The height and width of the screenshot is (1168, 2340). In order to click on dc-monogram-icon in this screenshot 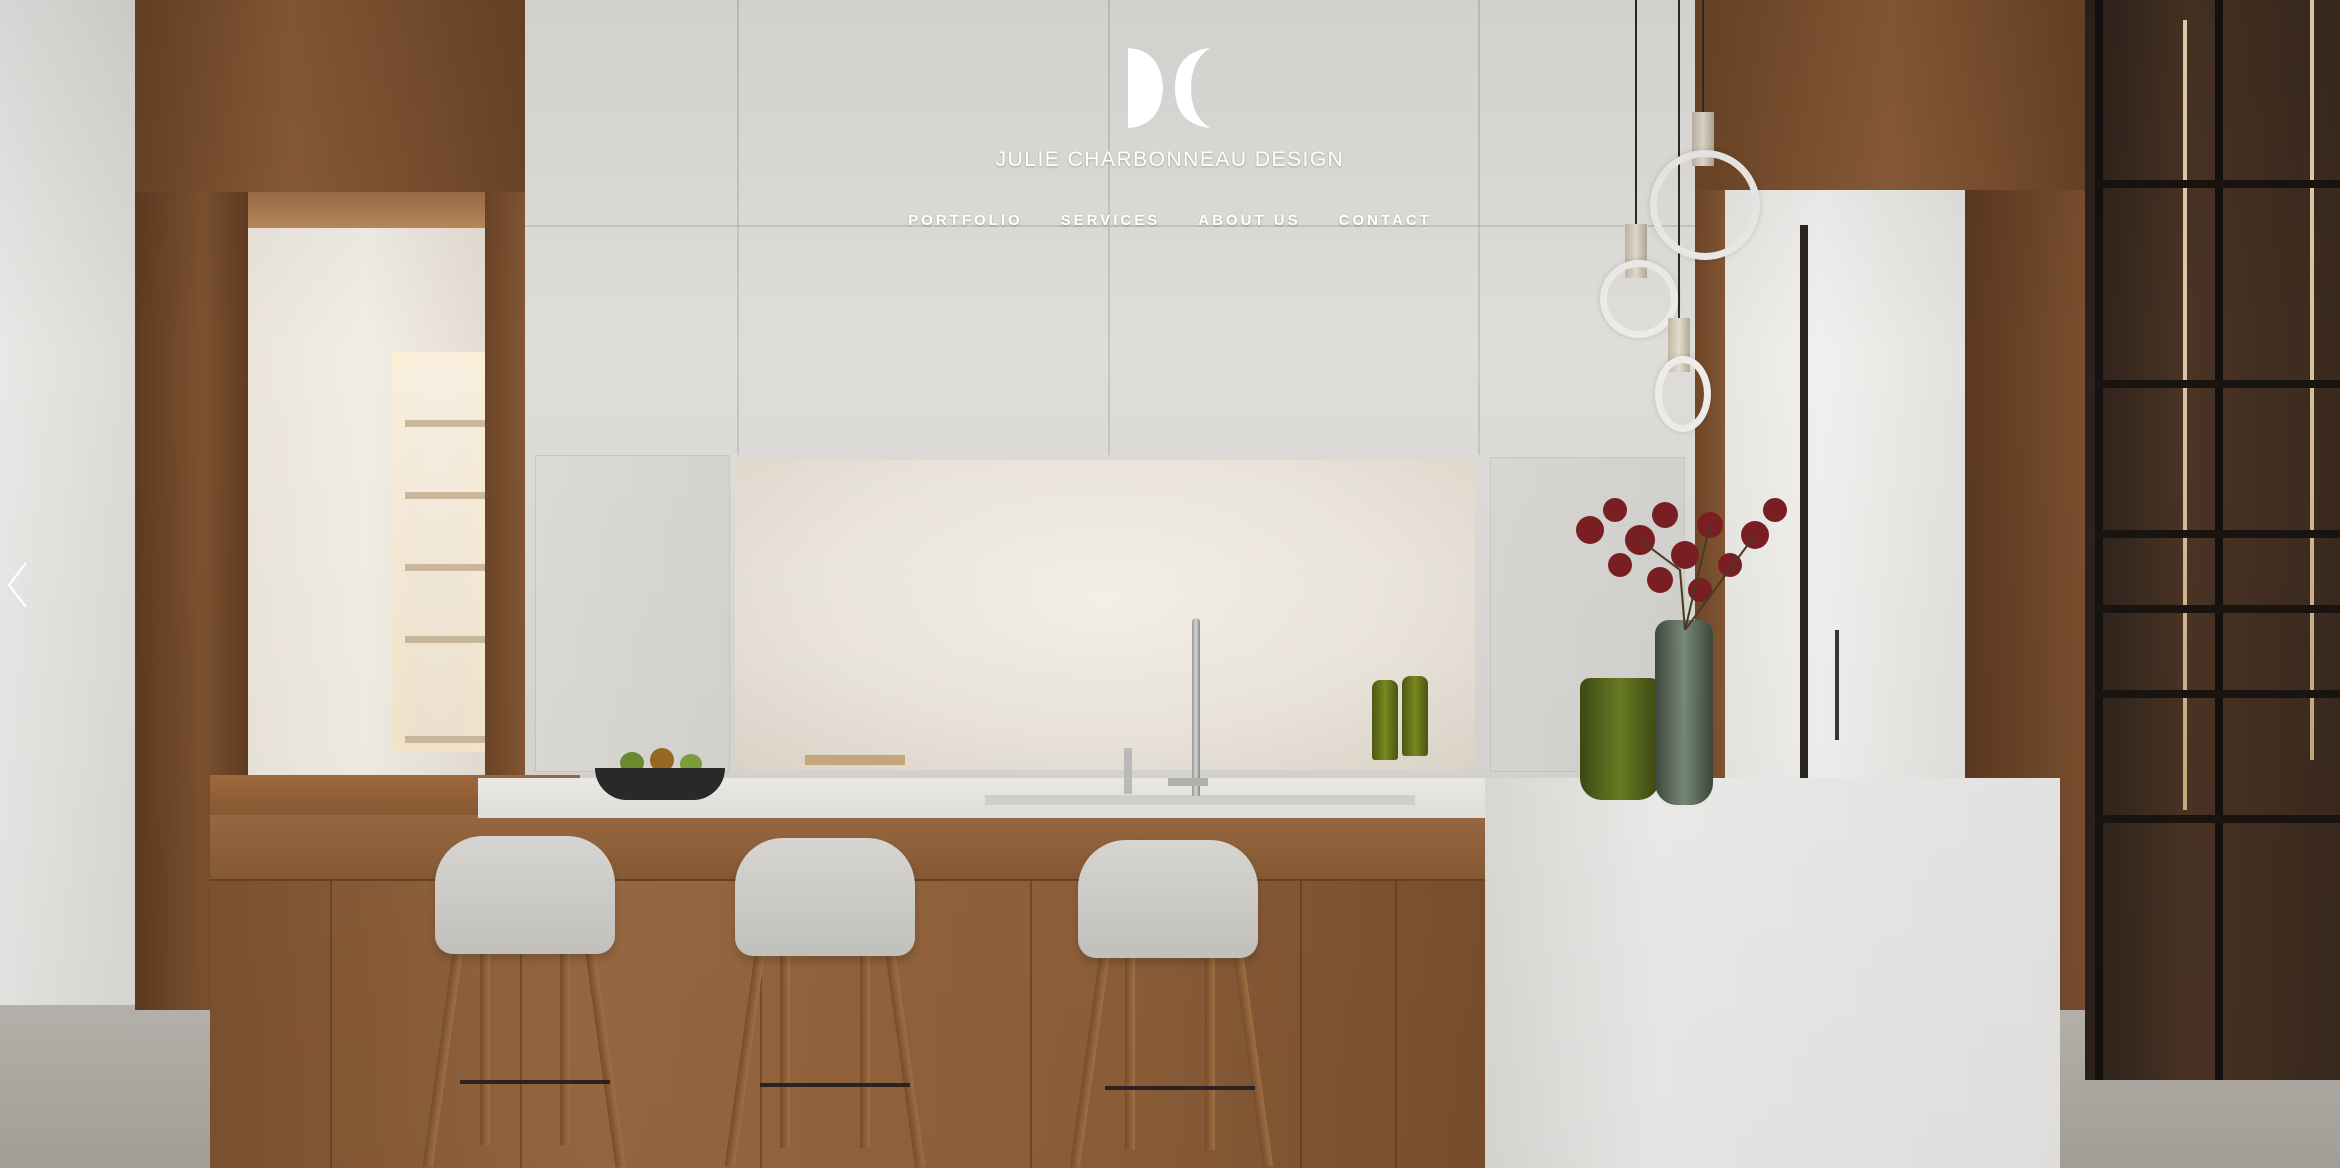, I will do `click(1169, 88)`.